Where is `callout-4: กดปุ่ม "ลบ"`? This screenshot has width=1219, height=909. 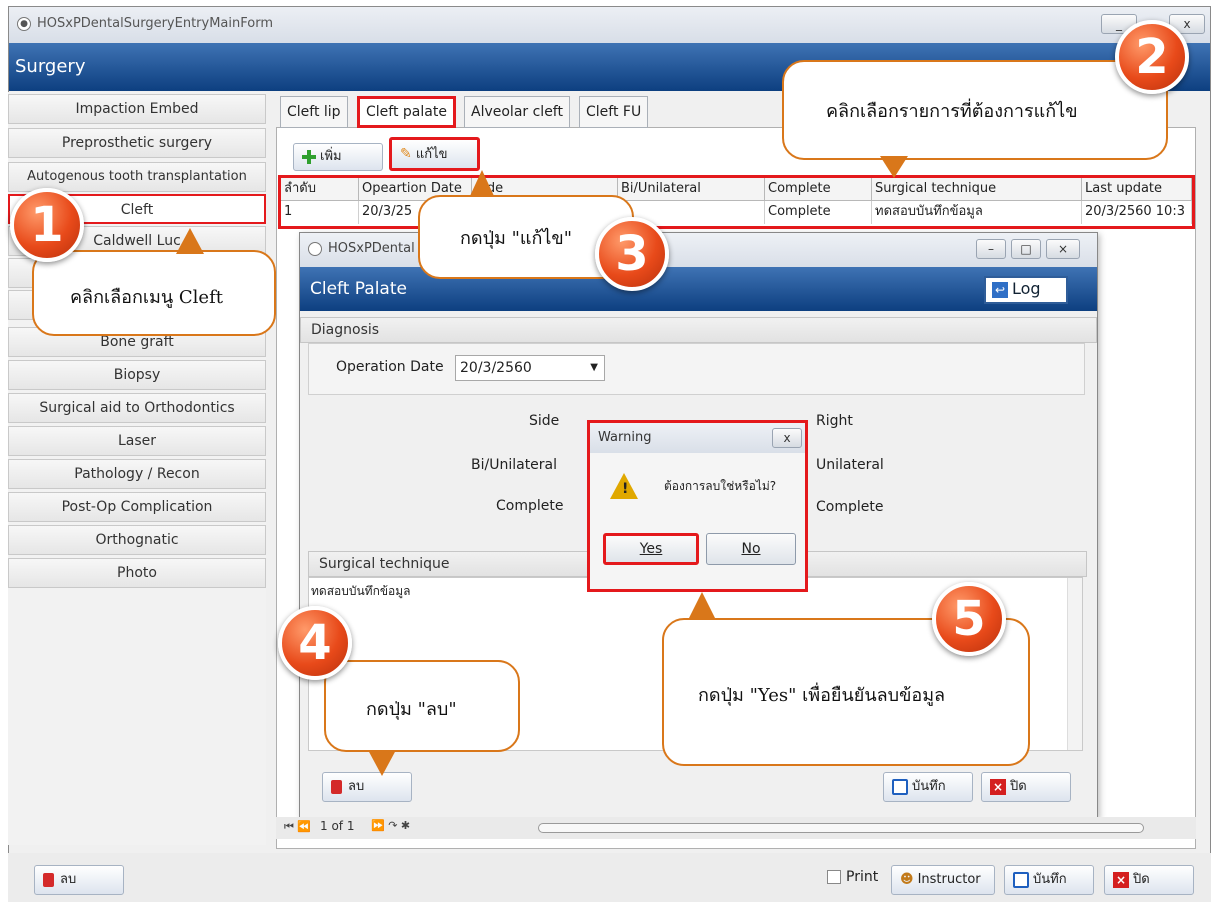
callout-4: กดปุ่ม "ลบ" is located at coordinates (422, 706).